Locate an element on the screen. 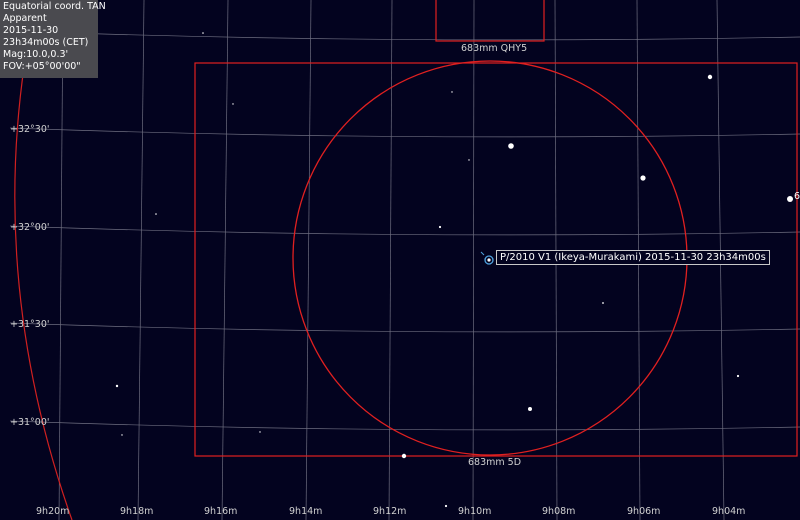  dec-label: +32°30' is located at coordinates (30, 129).